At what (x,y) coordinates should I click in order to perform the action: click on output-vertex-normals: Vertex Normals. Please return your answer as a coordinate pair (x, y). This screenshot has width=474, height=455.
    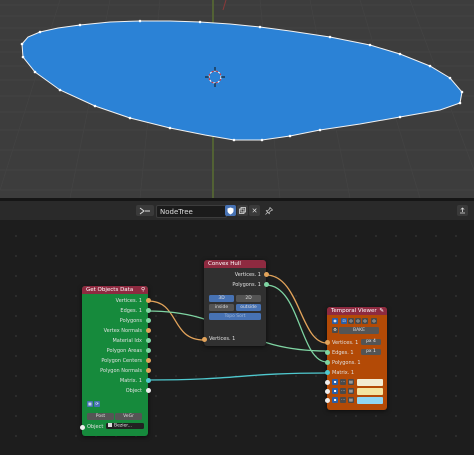
    Looking at the image, I should click on (122, 331).